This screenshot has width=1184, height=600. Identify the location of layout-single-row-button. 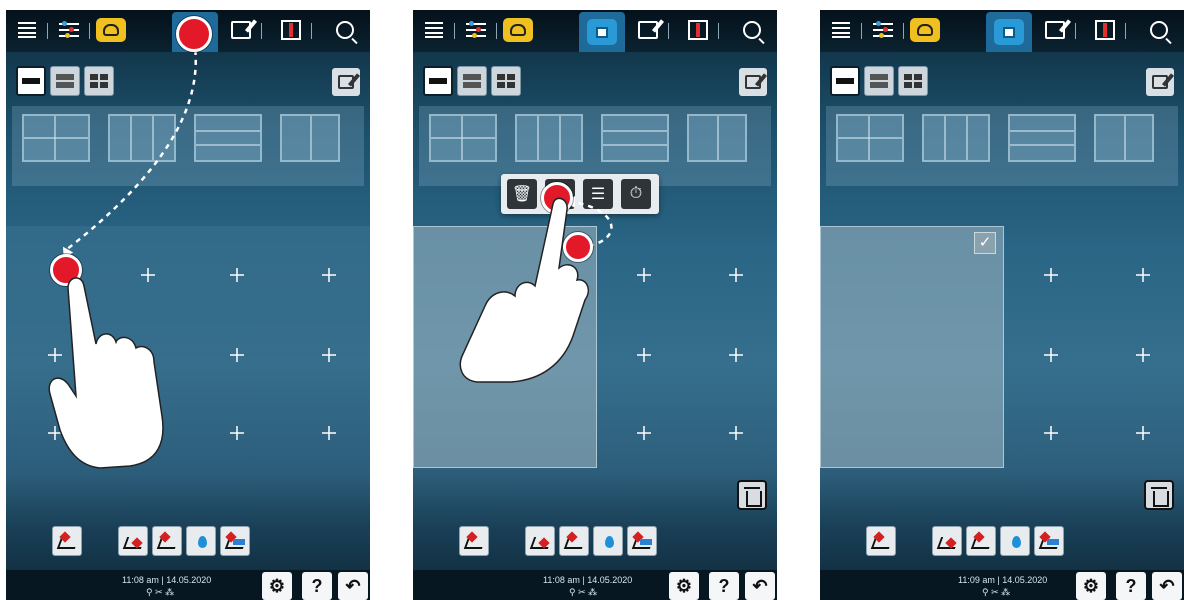
(845, 81).